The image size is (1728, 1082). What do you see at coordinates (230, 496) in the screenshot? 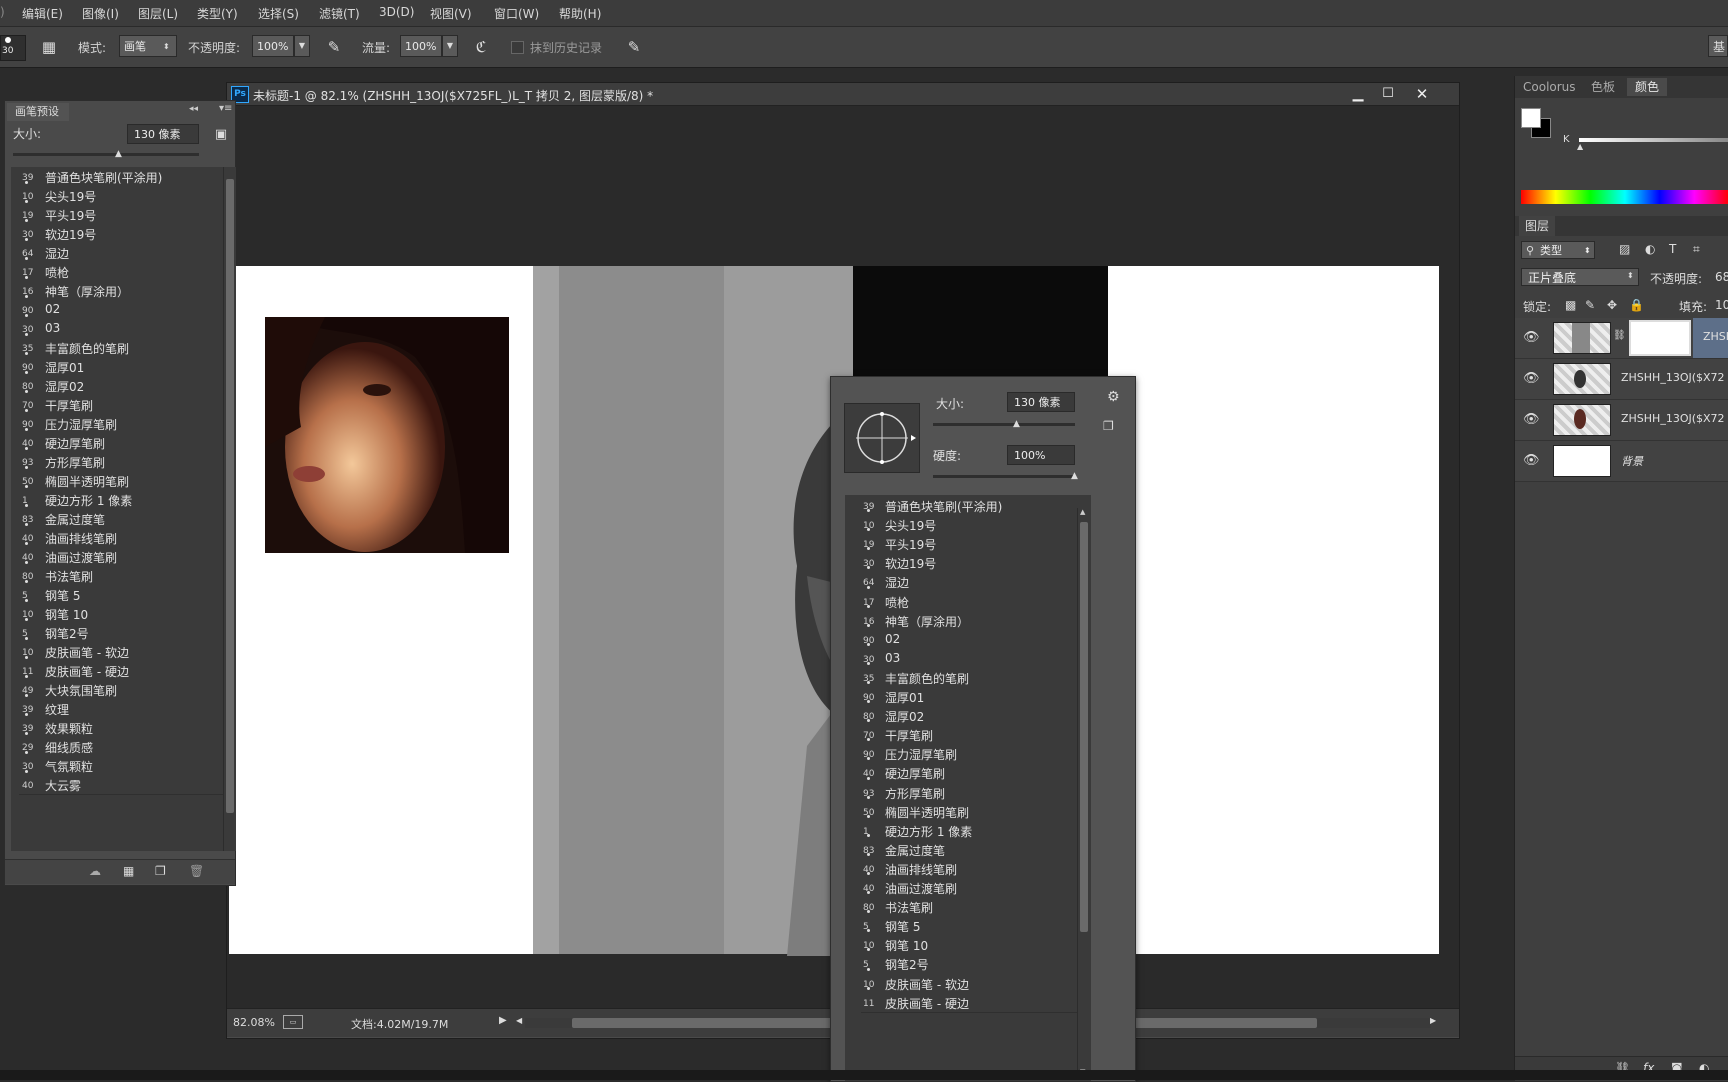
I see `panel-list-scroll-thumb` at bounding box center [230, 496].